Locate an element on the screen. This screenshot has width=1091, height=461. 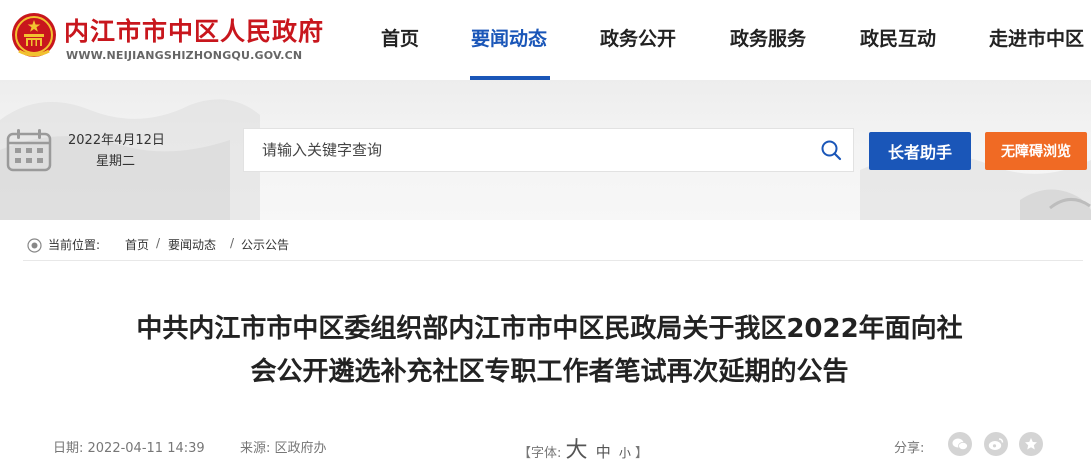
nav-item-about: 走进市中区 is located at coordinates (1036, 37).